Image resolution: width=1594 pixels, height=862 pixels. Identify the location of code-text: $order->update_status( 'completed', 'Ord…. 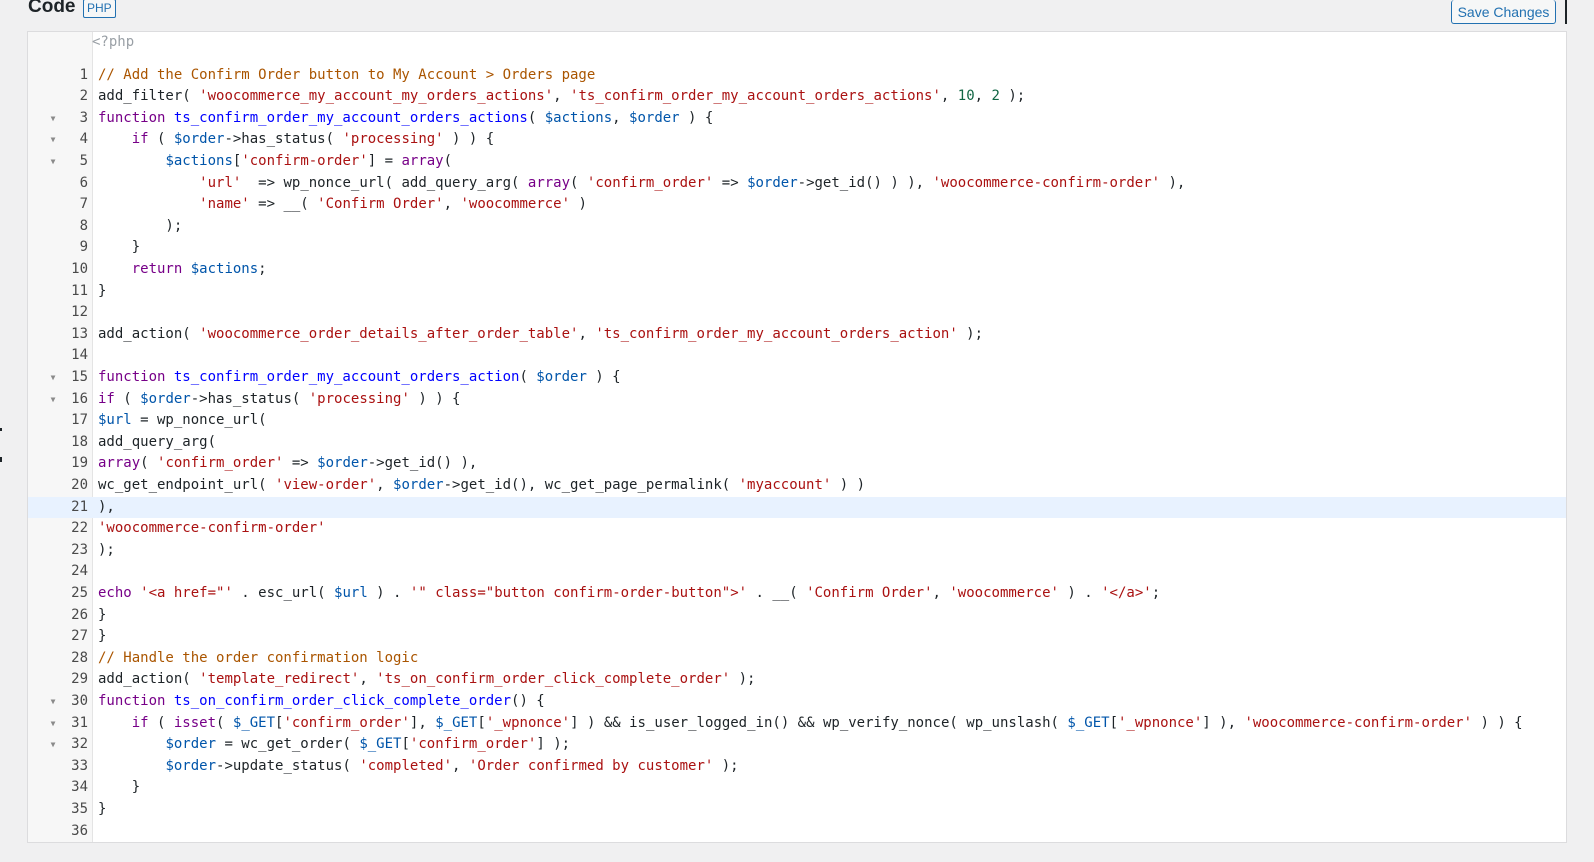
(418, 767).